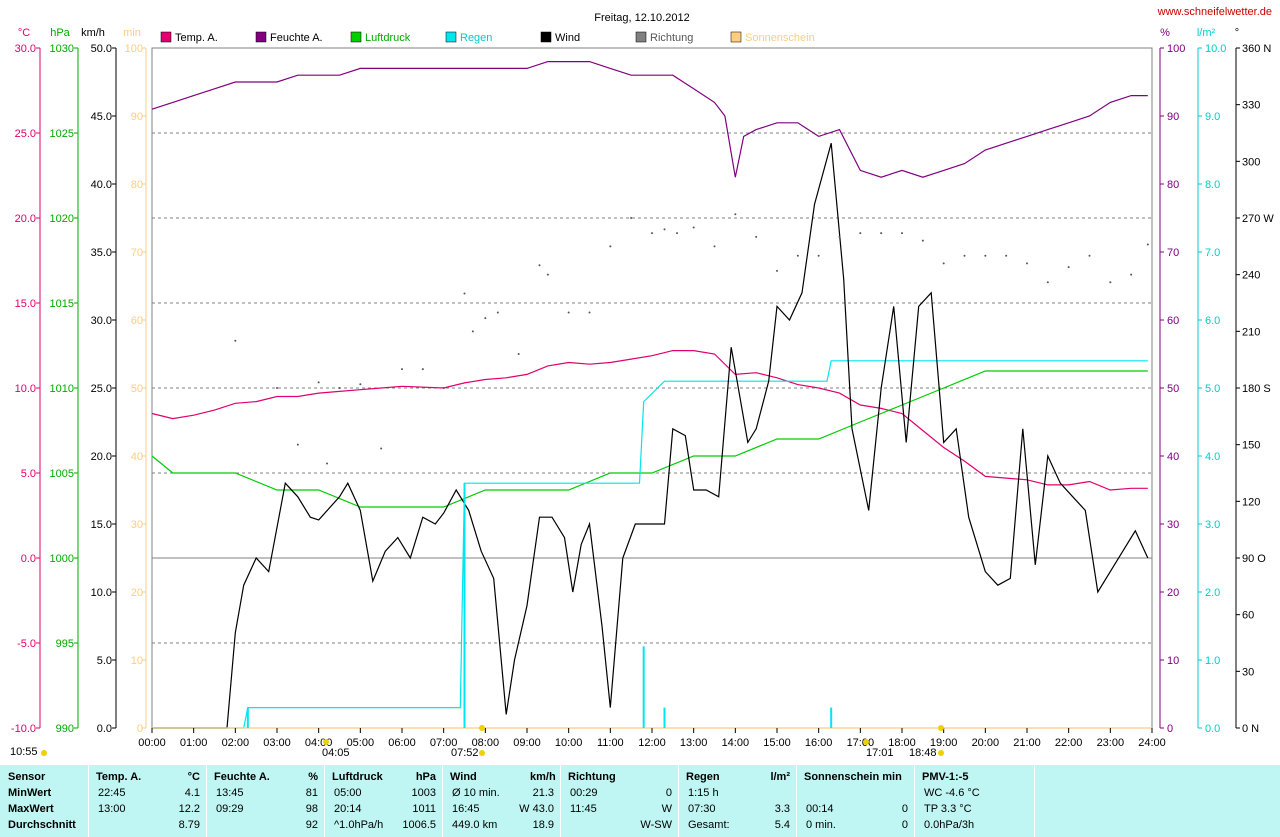  What do you see at coordinates (359, 825) in the screenshot?
I see `stats-time: ^1.0hPa/h` at bounding box center [359, 825].